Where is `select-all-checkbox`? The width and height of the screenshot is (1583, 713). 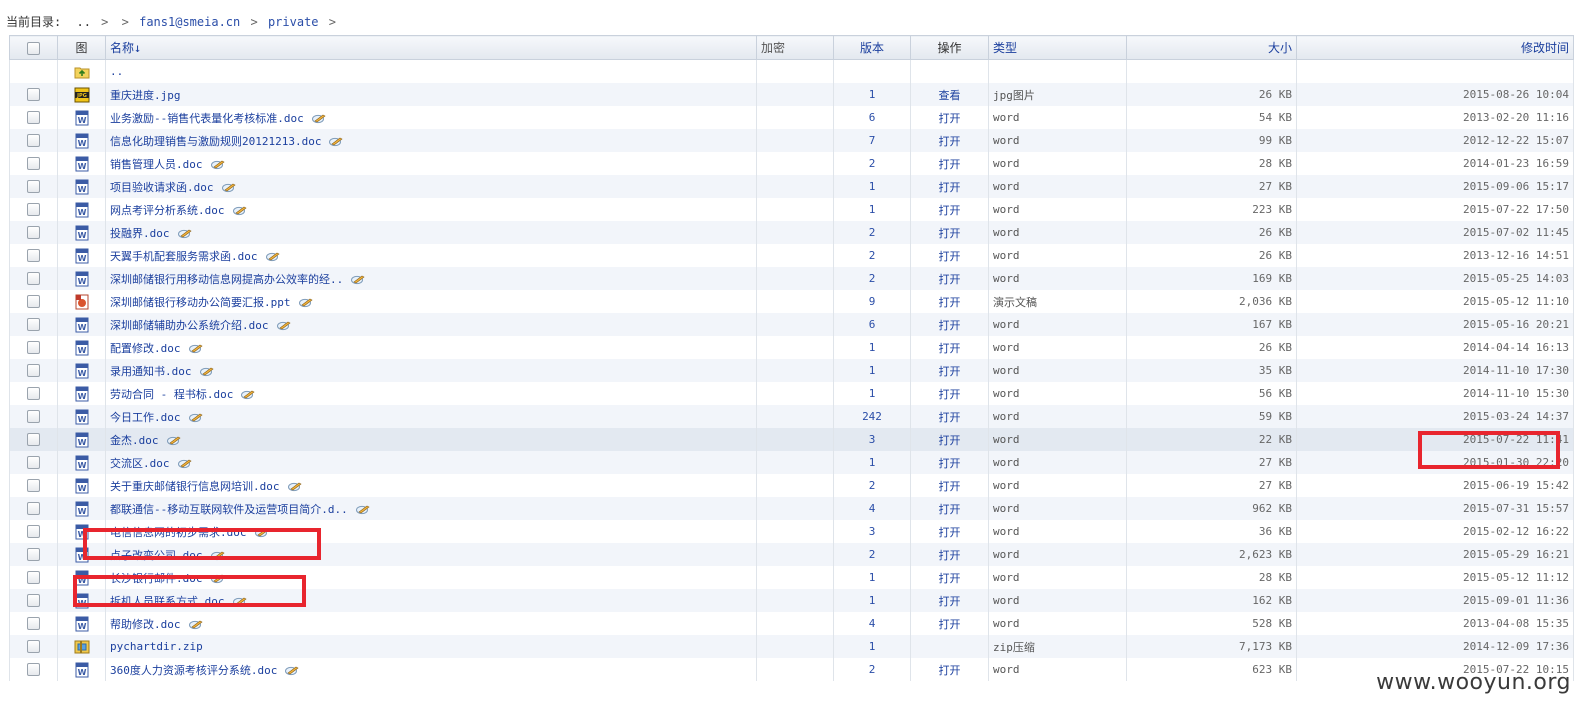
select-all-checkbox is located at coordinates (33, 48).